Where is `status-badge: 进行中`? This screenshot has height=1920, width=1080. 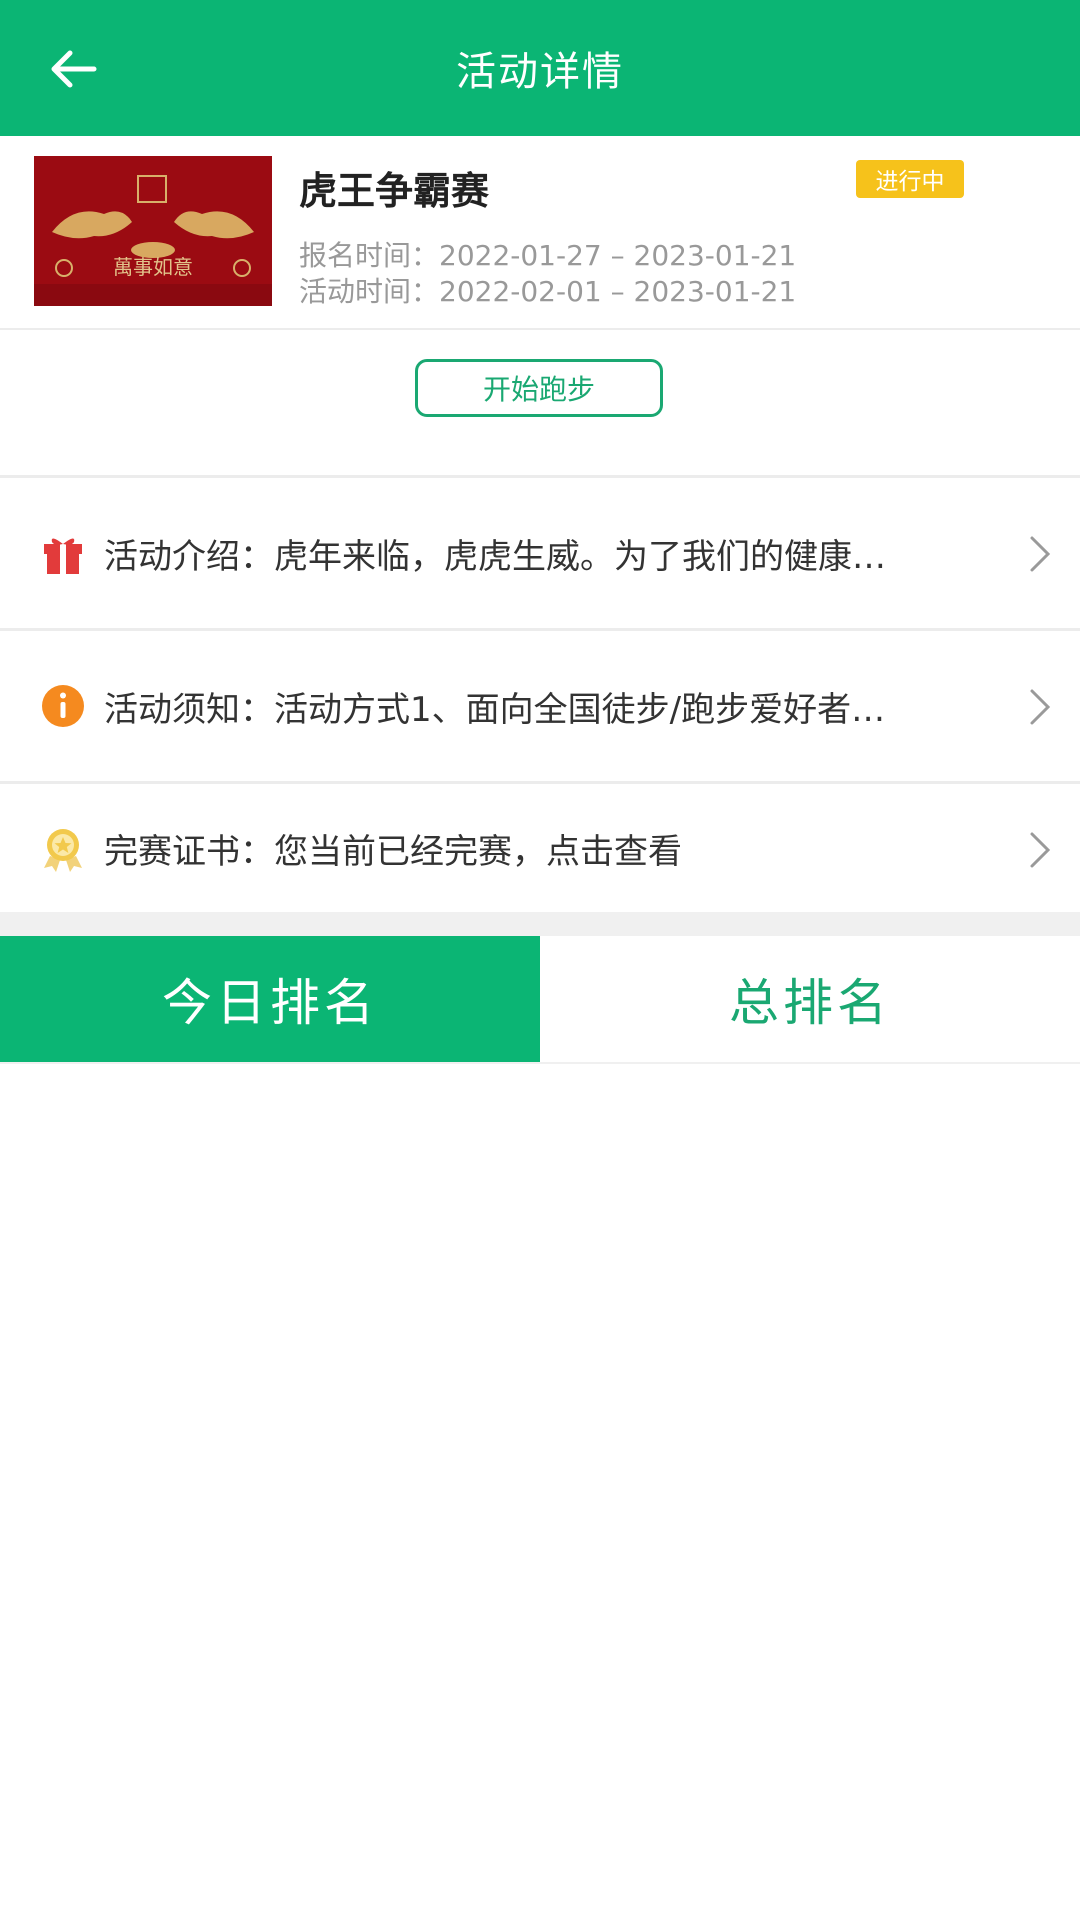
status-badge: 进行中 is located at coordinates (910, 179).